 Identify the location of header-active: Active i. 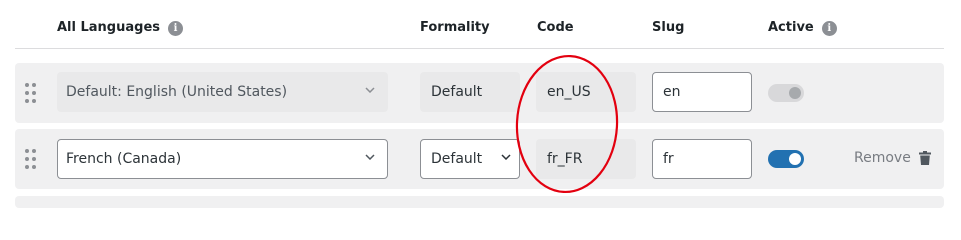
(802, 28).